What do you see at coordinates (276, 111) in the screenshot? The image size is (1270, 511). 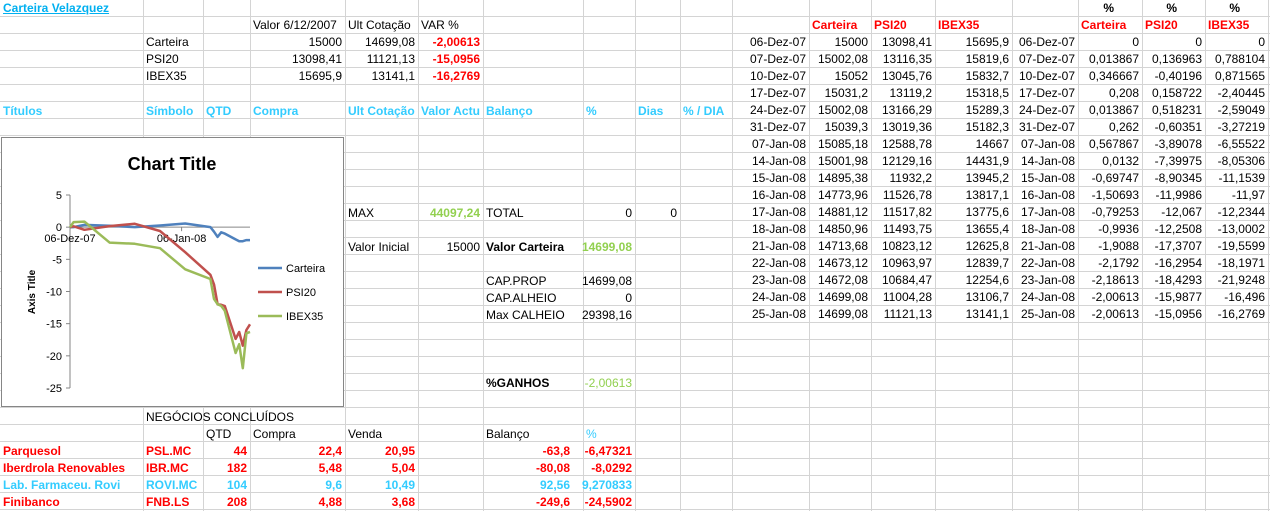 I see `col-header-compra: Compra` at bounding box center [276, 111].